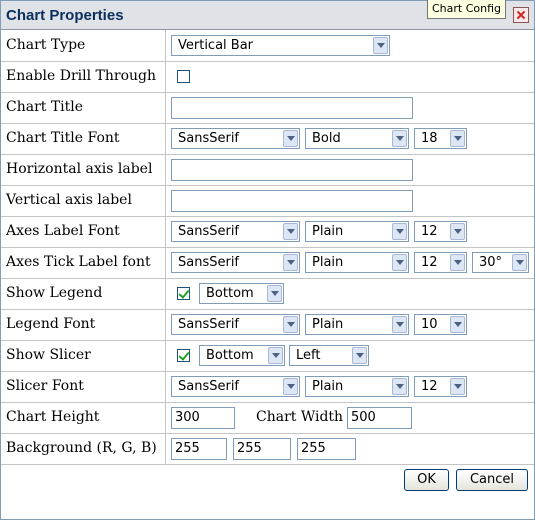 The height and width of the screenshot is (520, 535). I want to click on legend-position-select: Bottom, so click(241, 293).